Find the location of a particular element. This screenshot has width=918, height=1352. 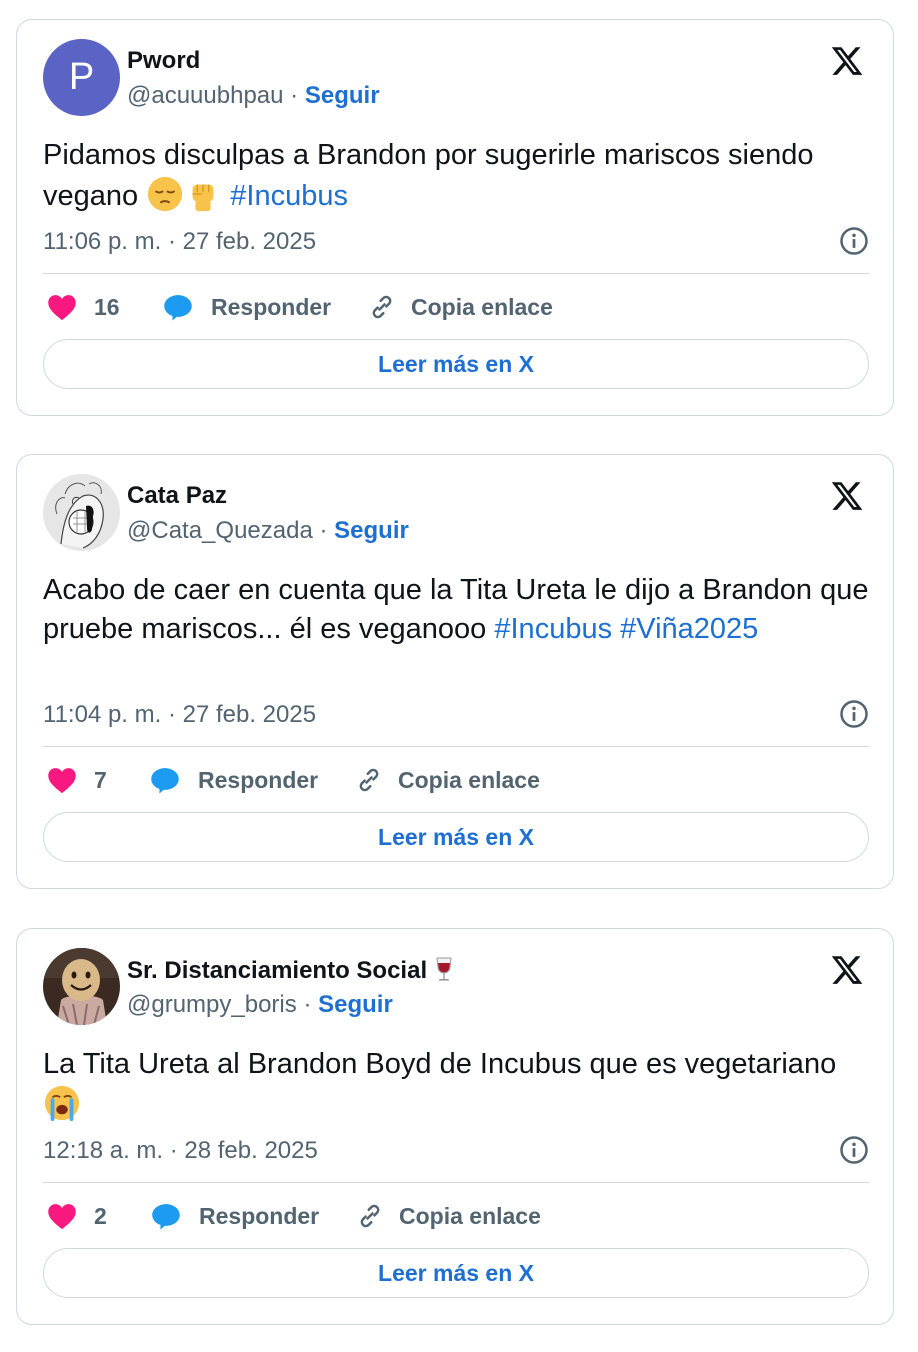

sketch-portrait-icon is located at coordinates (81, 512).